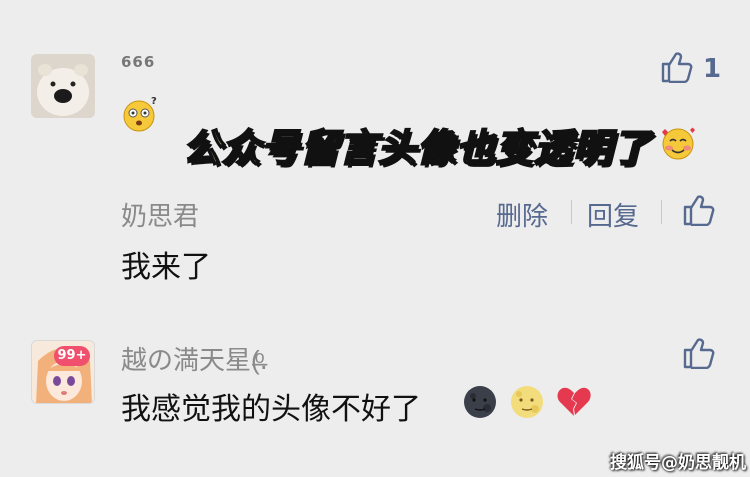 This screenshot has width=750, height=477. What do you see at coordinates (678, 463) in the screenshot?
I see `watermark: 搜狐号@奶思靓机` at bounding box center [678, 463].